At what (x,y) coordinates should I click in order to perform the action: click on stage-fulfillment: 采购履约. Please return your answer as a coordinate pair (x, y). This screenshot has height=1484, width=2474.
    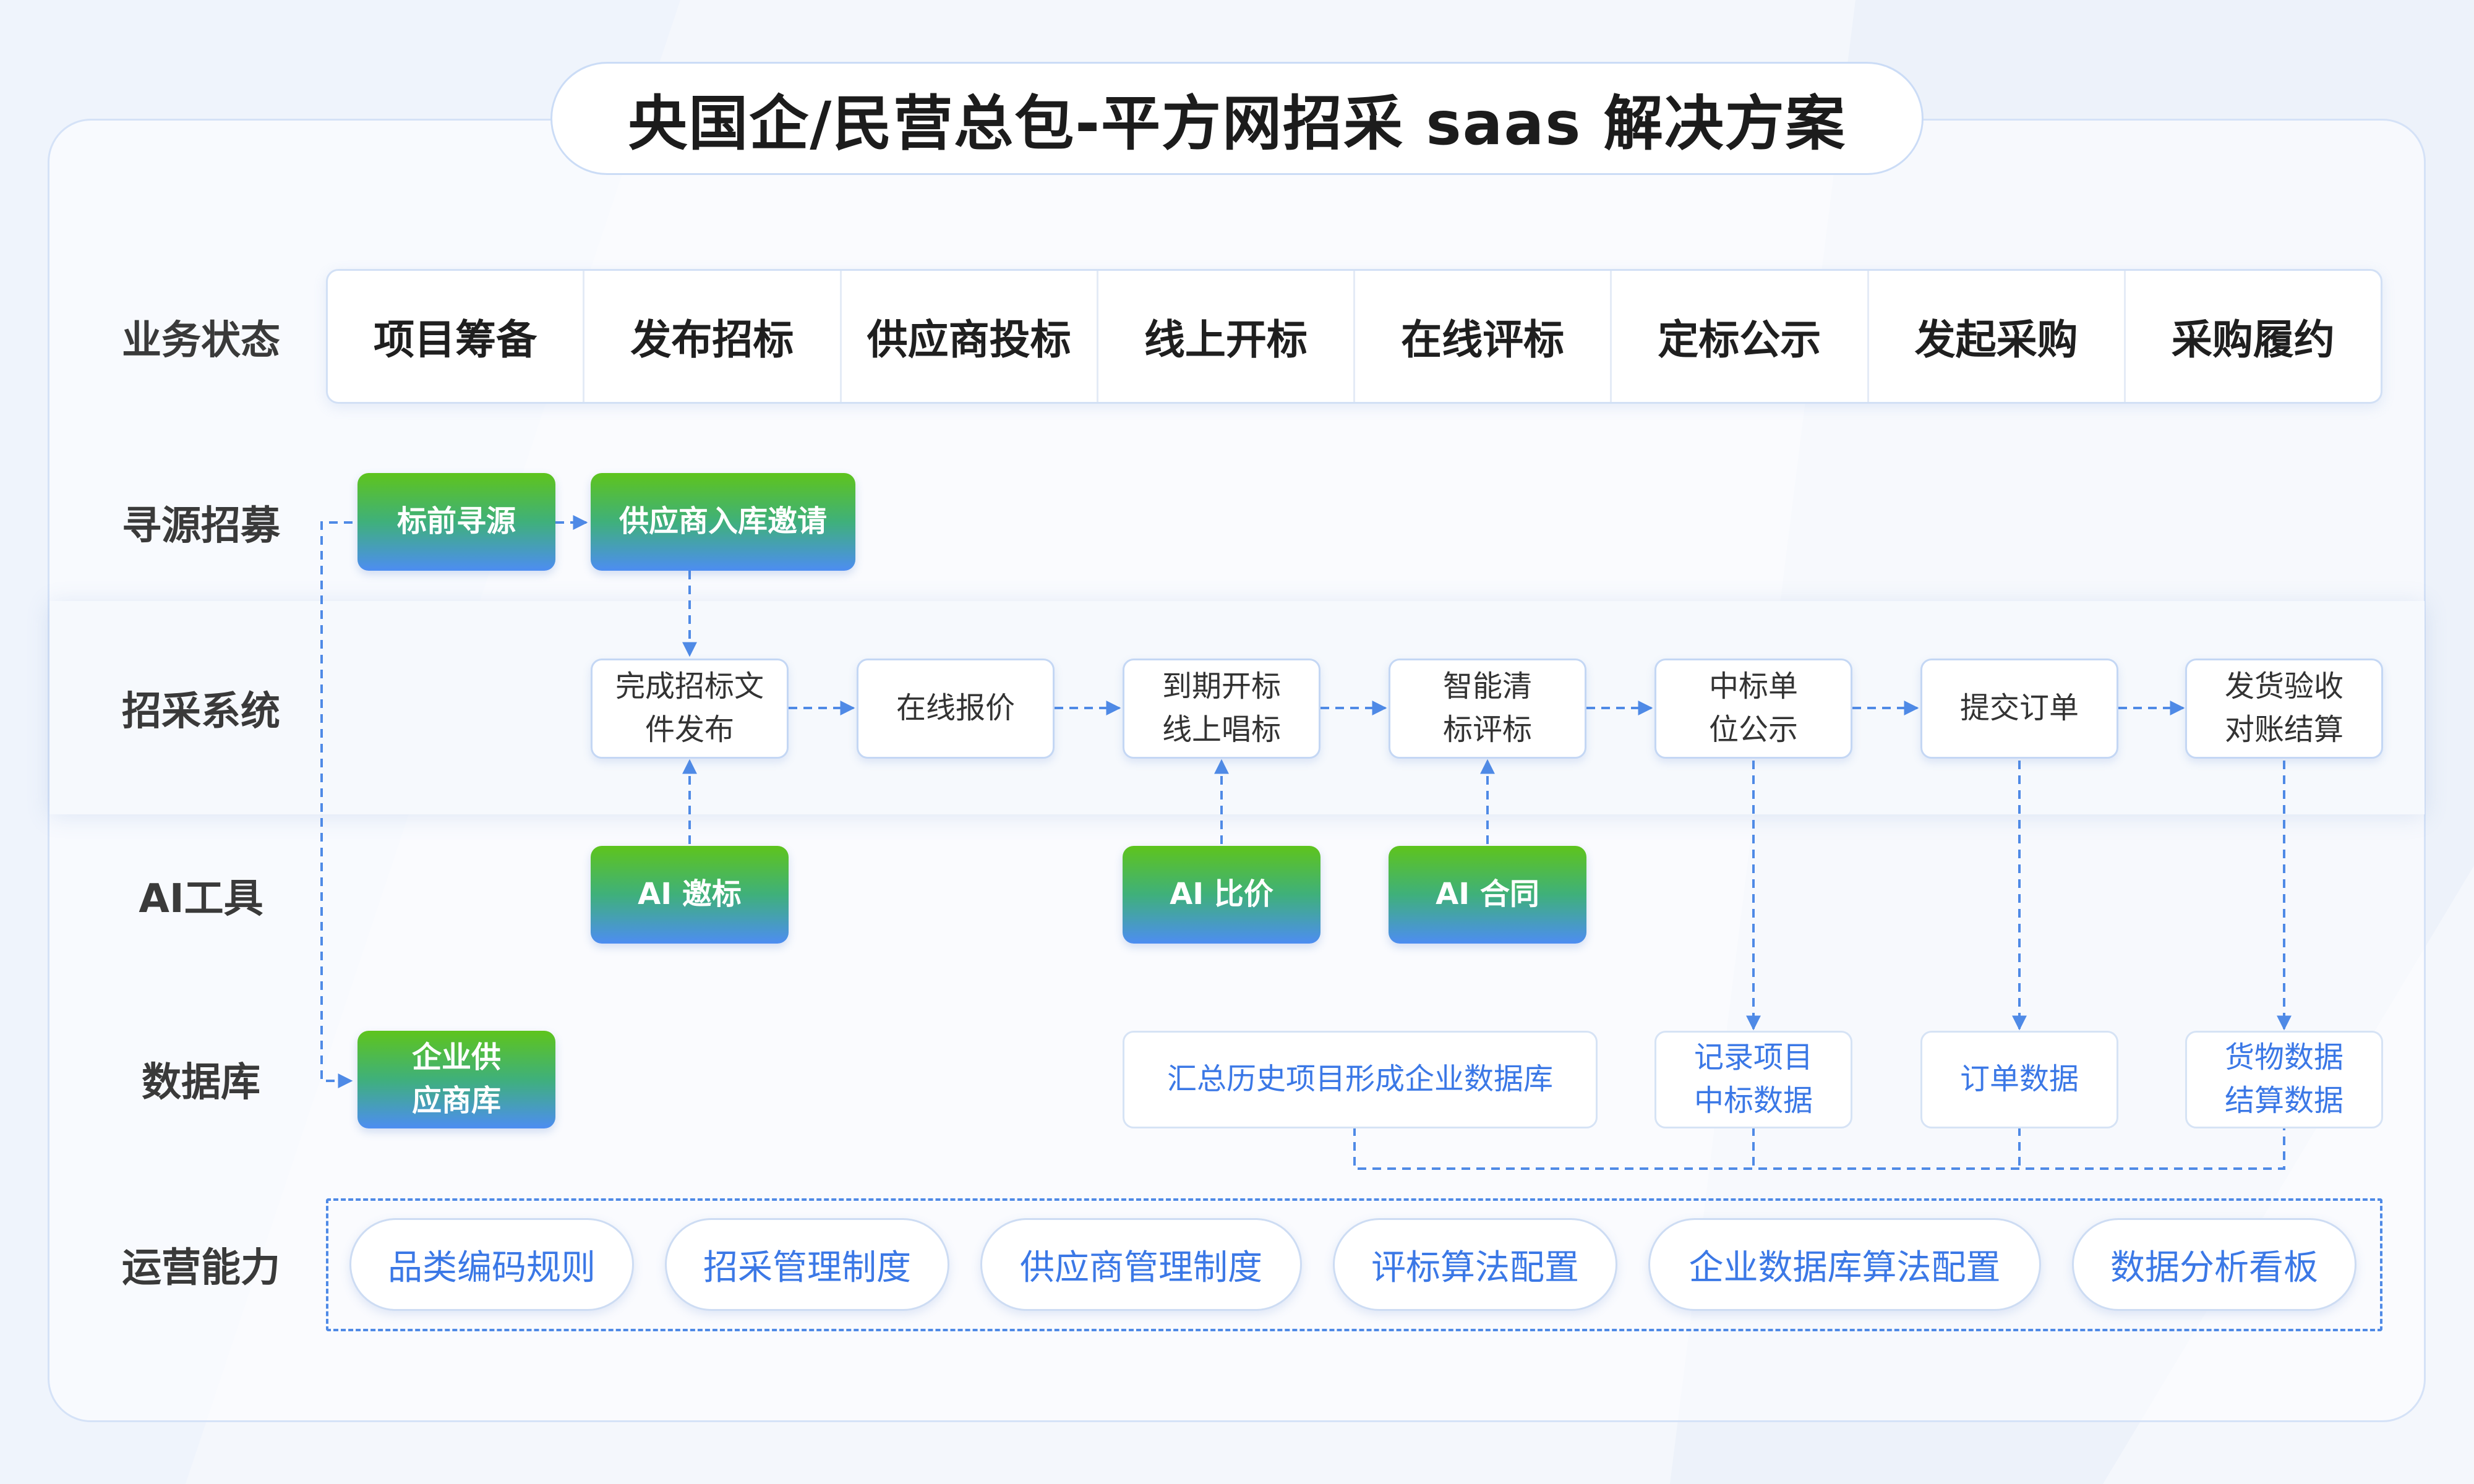
    Looking at the image, I should click on (2252, 336).